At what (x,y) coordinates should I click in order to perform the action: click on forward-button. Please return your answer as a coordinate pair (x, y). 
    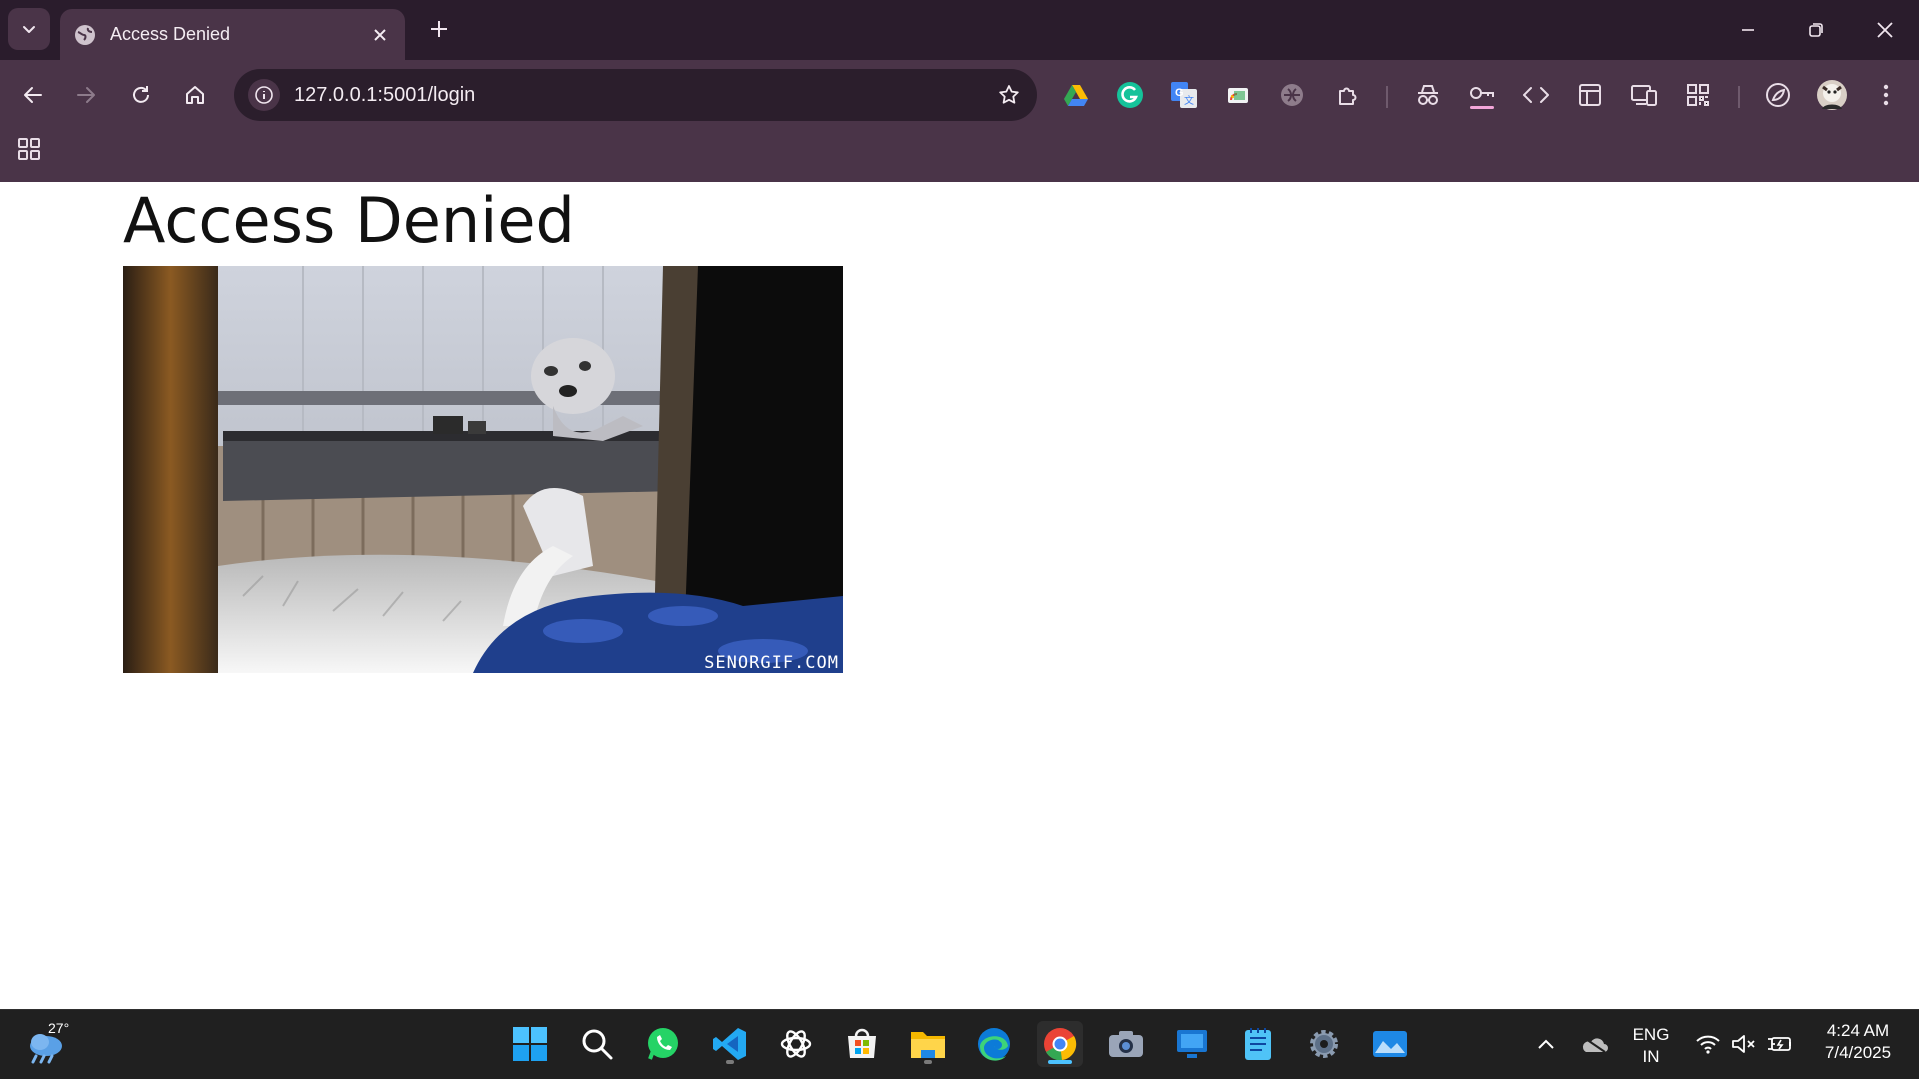
    Looking at the image, I should click on (86, 95).